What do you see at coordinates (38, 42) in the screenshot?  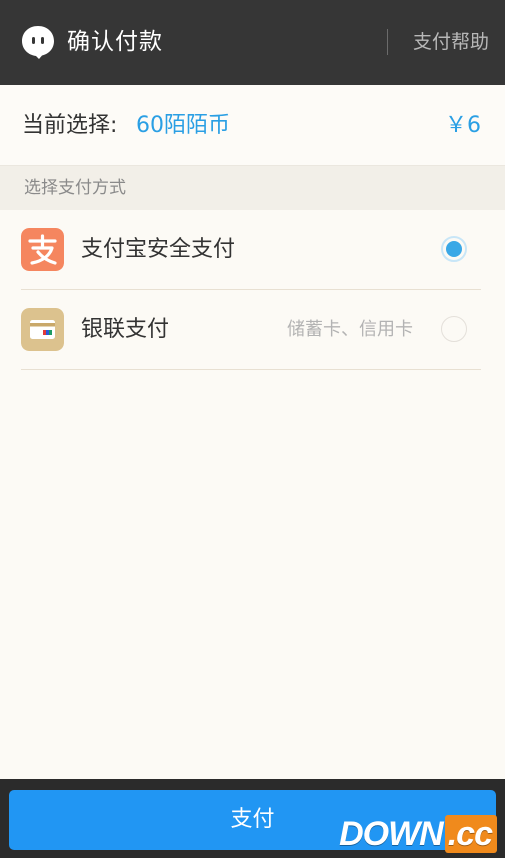 I see `chat-bubble-icon` at bounding box center [38, 42].